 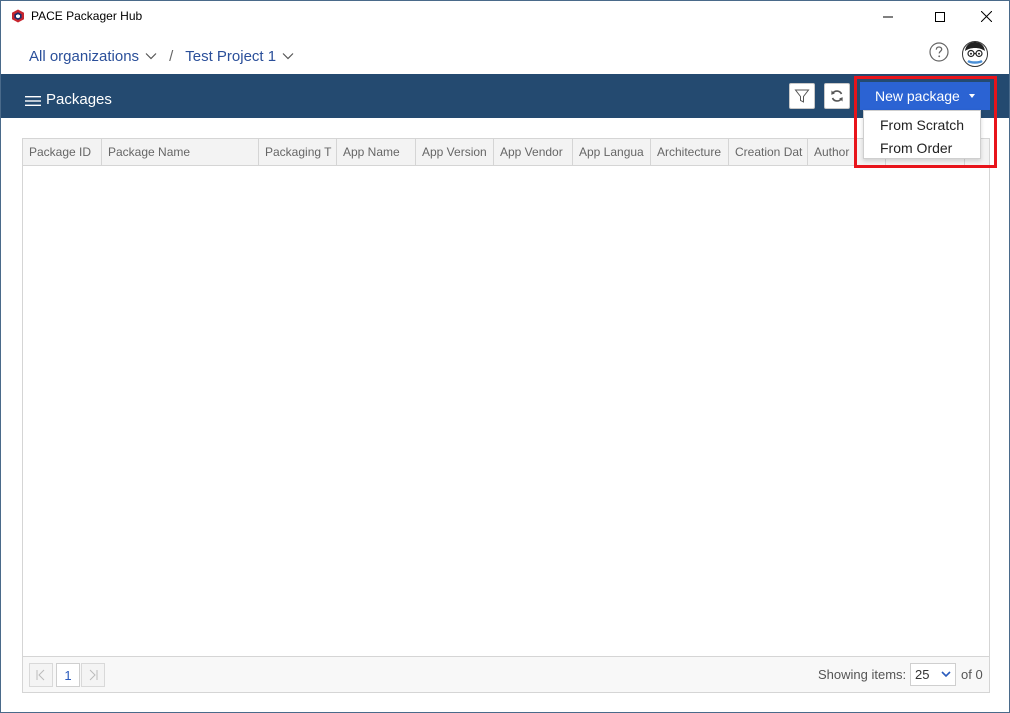 I want to click on title-bar: PACE Packager Hub, so click(x=505, y=16).